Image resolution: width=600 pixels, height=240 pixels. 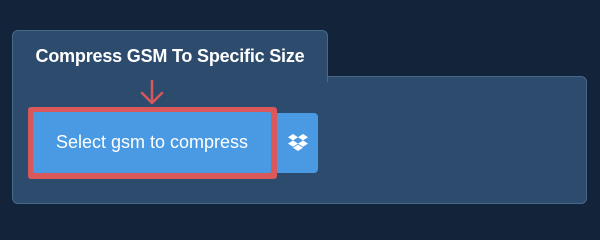 I want to click on arrow-down-icon, so click(x=152, y=92).